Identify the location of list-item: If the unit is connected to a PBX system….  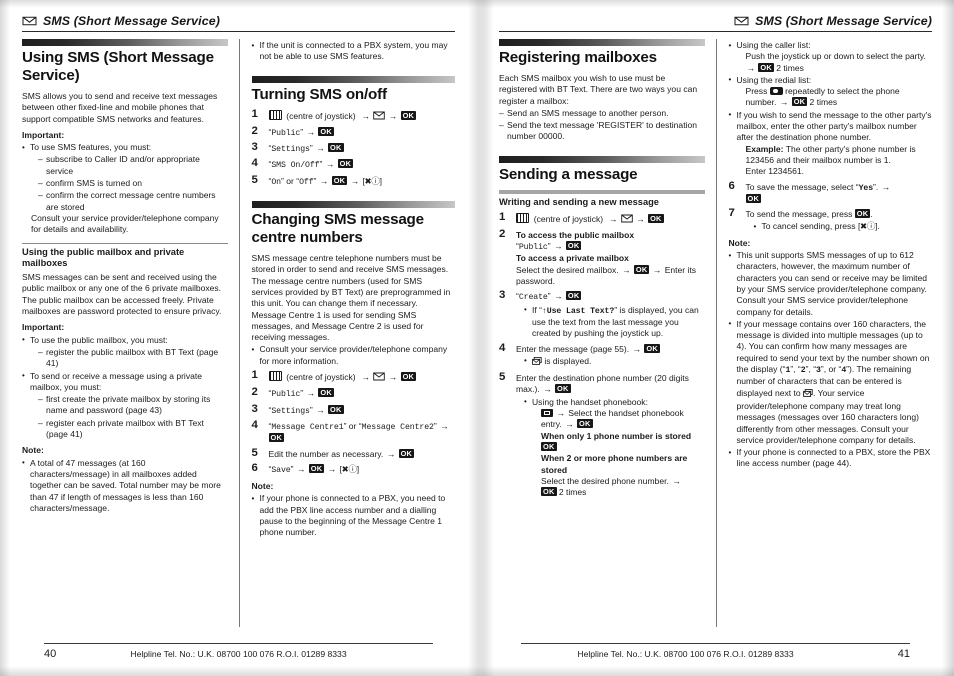
(354, 51).